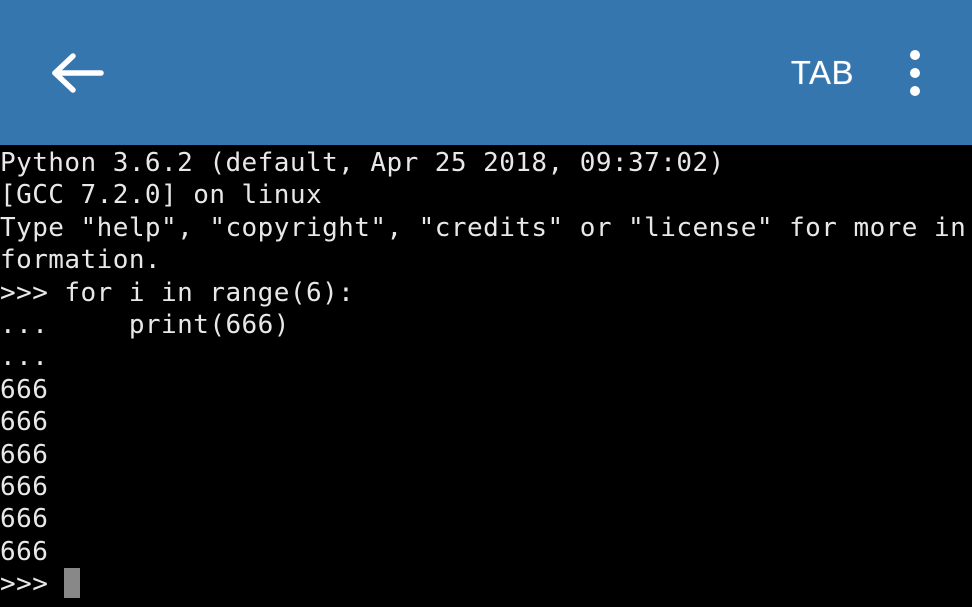 This screenshot has width=972, height=607. What do you see at coordinates (161, 195) in the screenshot?
I see `terminal-line: [GCC 7.2.0] on linux` at bounding box center [161, 195].